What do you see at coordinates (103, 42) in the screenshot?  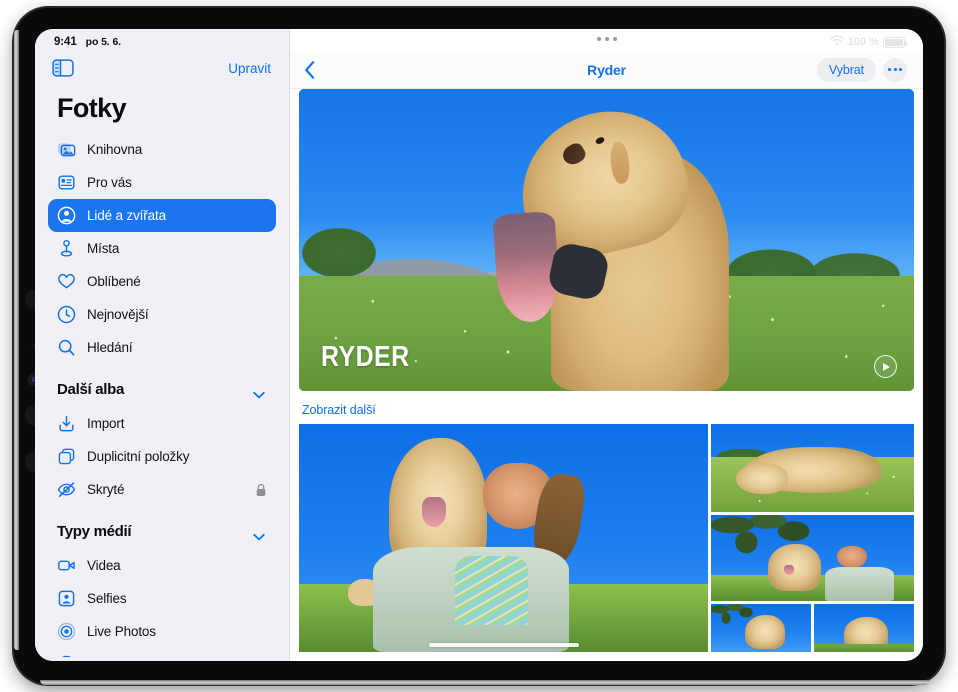 I see `status-date: po 5. 6.` at bounding box center [103, 42].